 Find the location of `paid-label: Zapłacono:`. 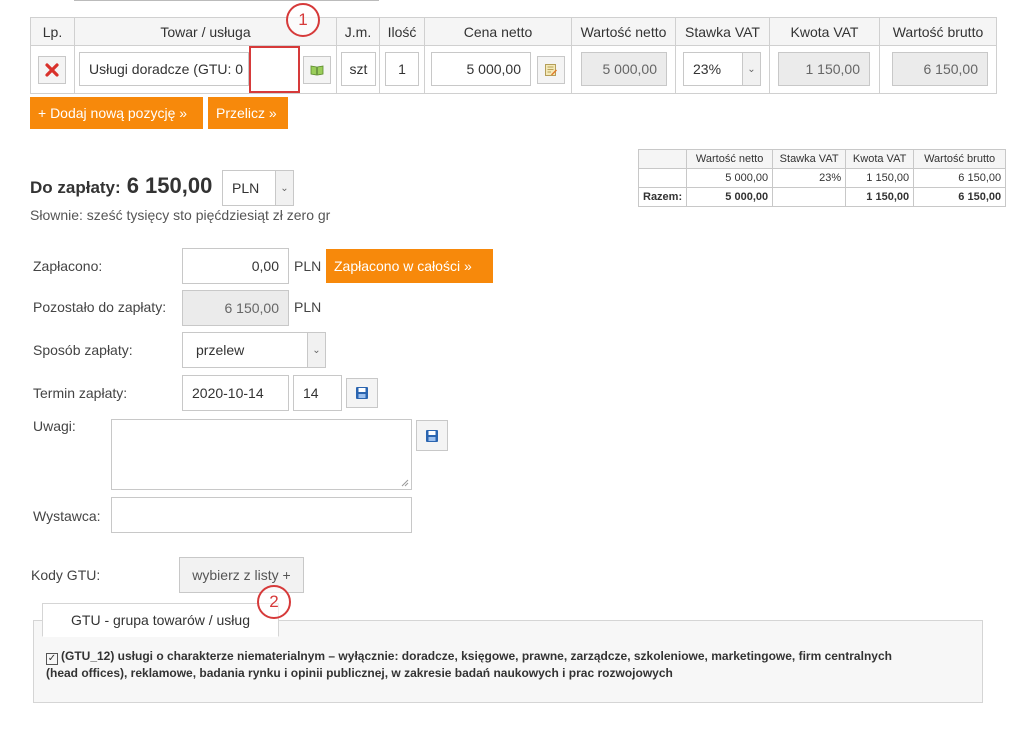

paid-label: Zapłacono: is located at coordinates (68, 266).